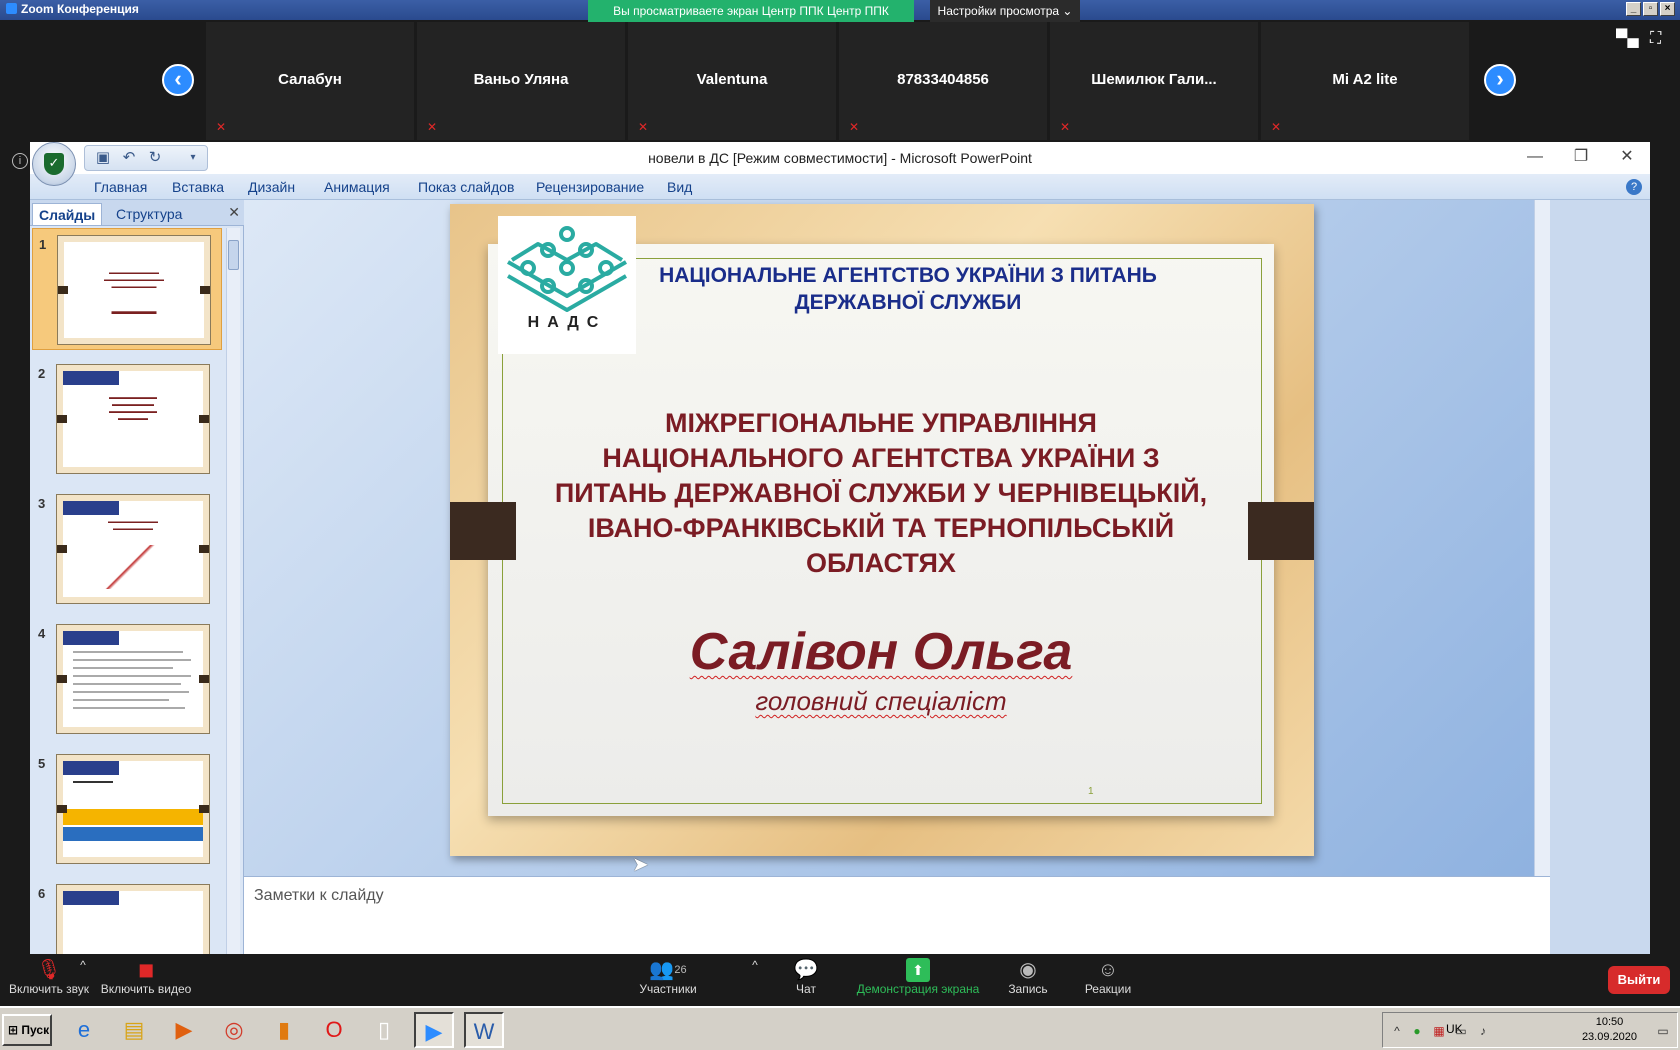 The width and height of the screenshot is (1680, 1050). What do you see at coordinates (155, 158) in the screenshot?
I see `redo-icon: ↻` at bounding box center [155, 158].